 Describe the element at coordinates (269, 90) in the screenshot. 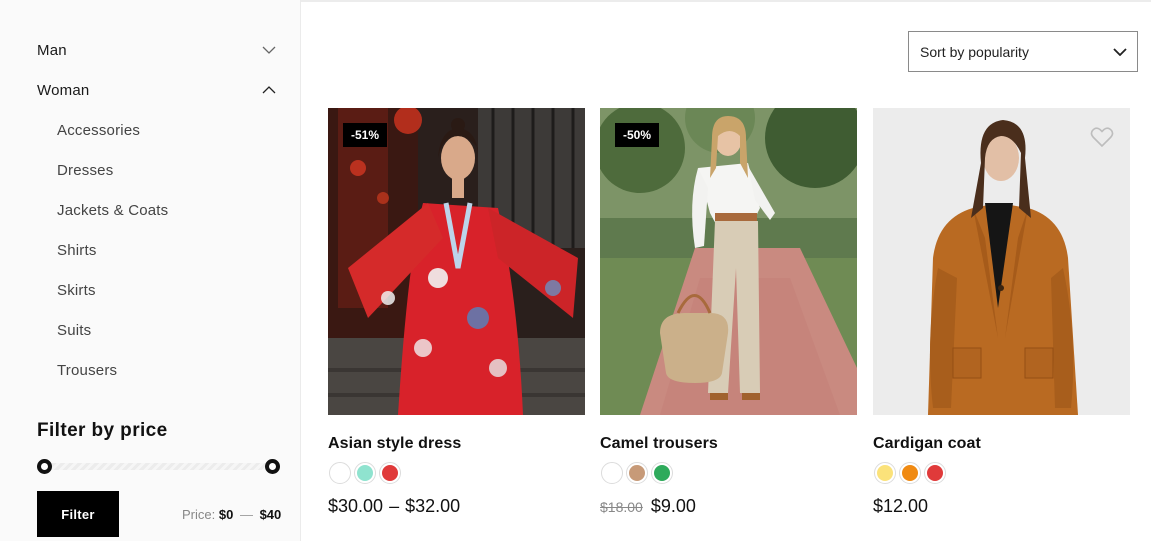

I see `chevron-up-icon` at that location.